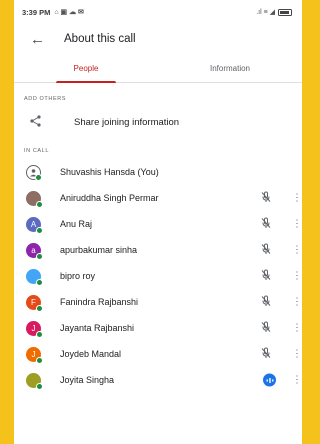 The height and width of the screenshot is (444, 320). Describe the element at coordinates (36, 151) in the screenshot. I see `section-in-call: IN CALL` at that location.